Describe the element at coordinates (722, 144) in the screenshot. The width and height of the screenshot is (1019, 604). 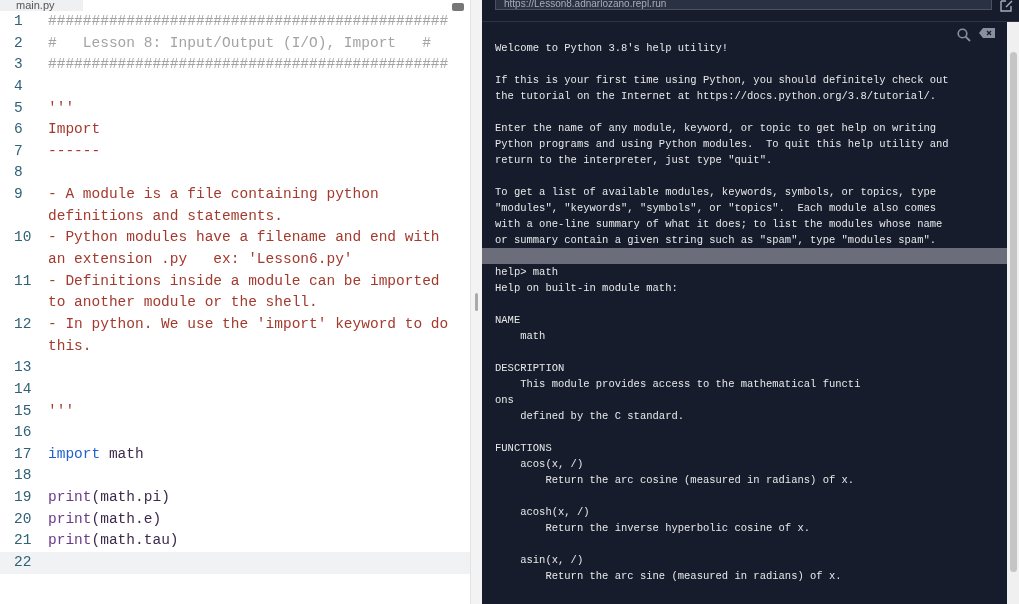
I see `console-line: Python programs and using Python modules. To quit this help utility and` at that location.